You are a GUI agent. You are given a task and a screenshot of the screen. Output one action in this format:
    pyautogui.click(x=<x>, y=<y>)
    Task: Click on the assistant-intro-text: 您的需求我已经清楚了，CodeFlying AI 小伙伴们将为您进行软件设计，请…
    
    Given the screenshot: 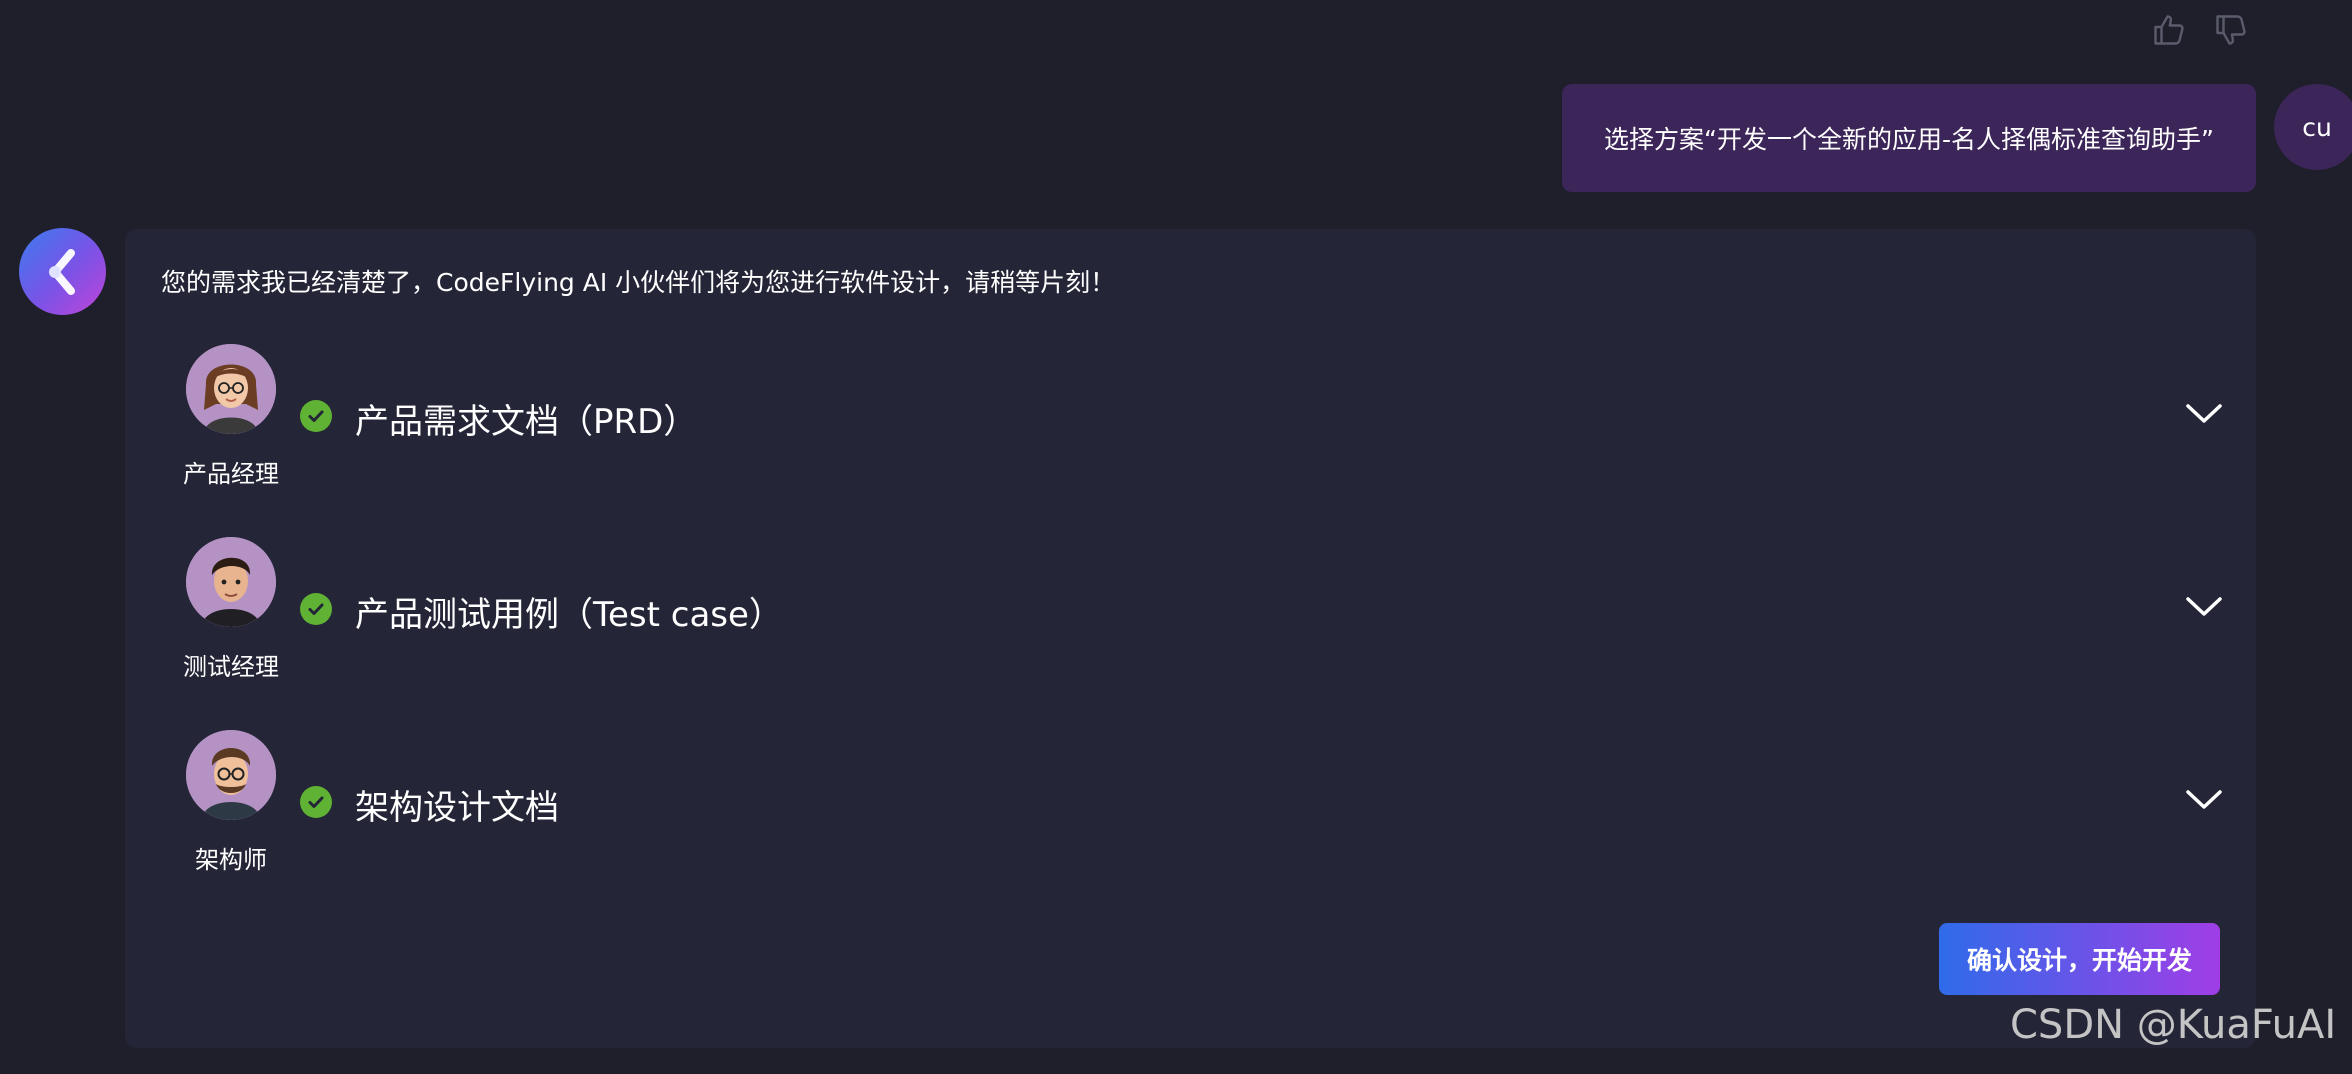 What is the action you would take?
    pyautogui.click(x=638, y=282)
    